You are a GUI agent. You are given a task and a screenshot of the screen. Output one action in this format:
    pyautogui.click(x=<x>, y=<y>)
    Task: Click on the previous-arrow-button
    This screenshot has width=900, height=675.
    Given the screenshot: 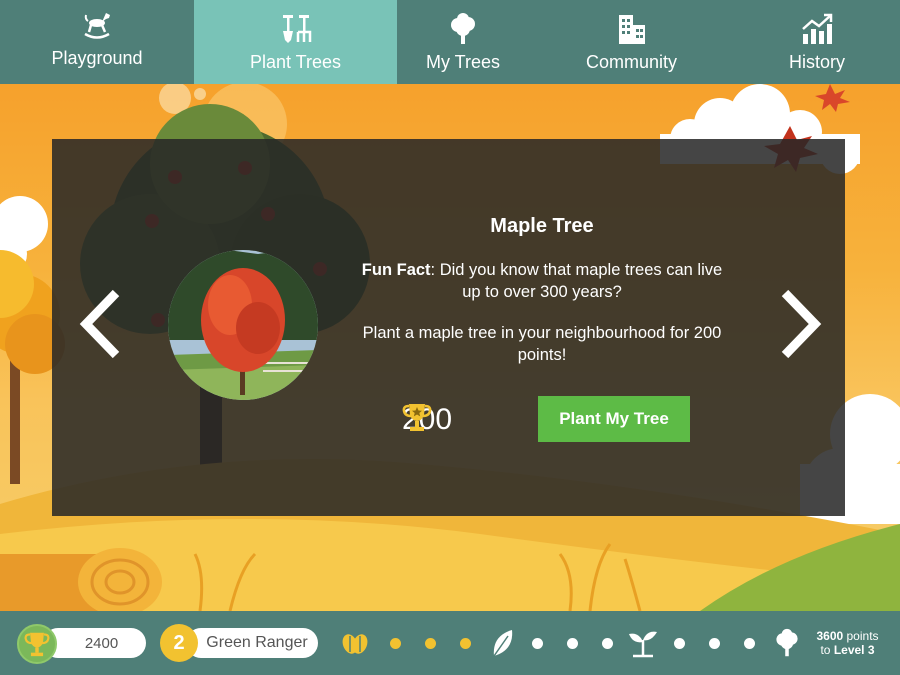 What is the action you would take?
    pyautogui.click(x=101, y=324)
    